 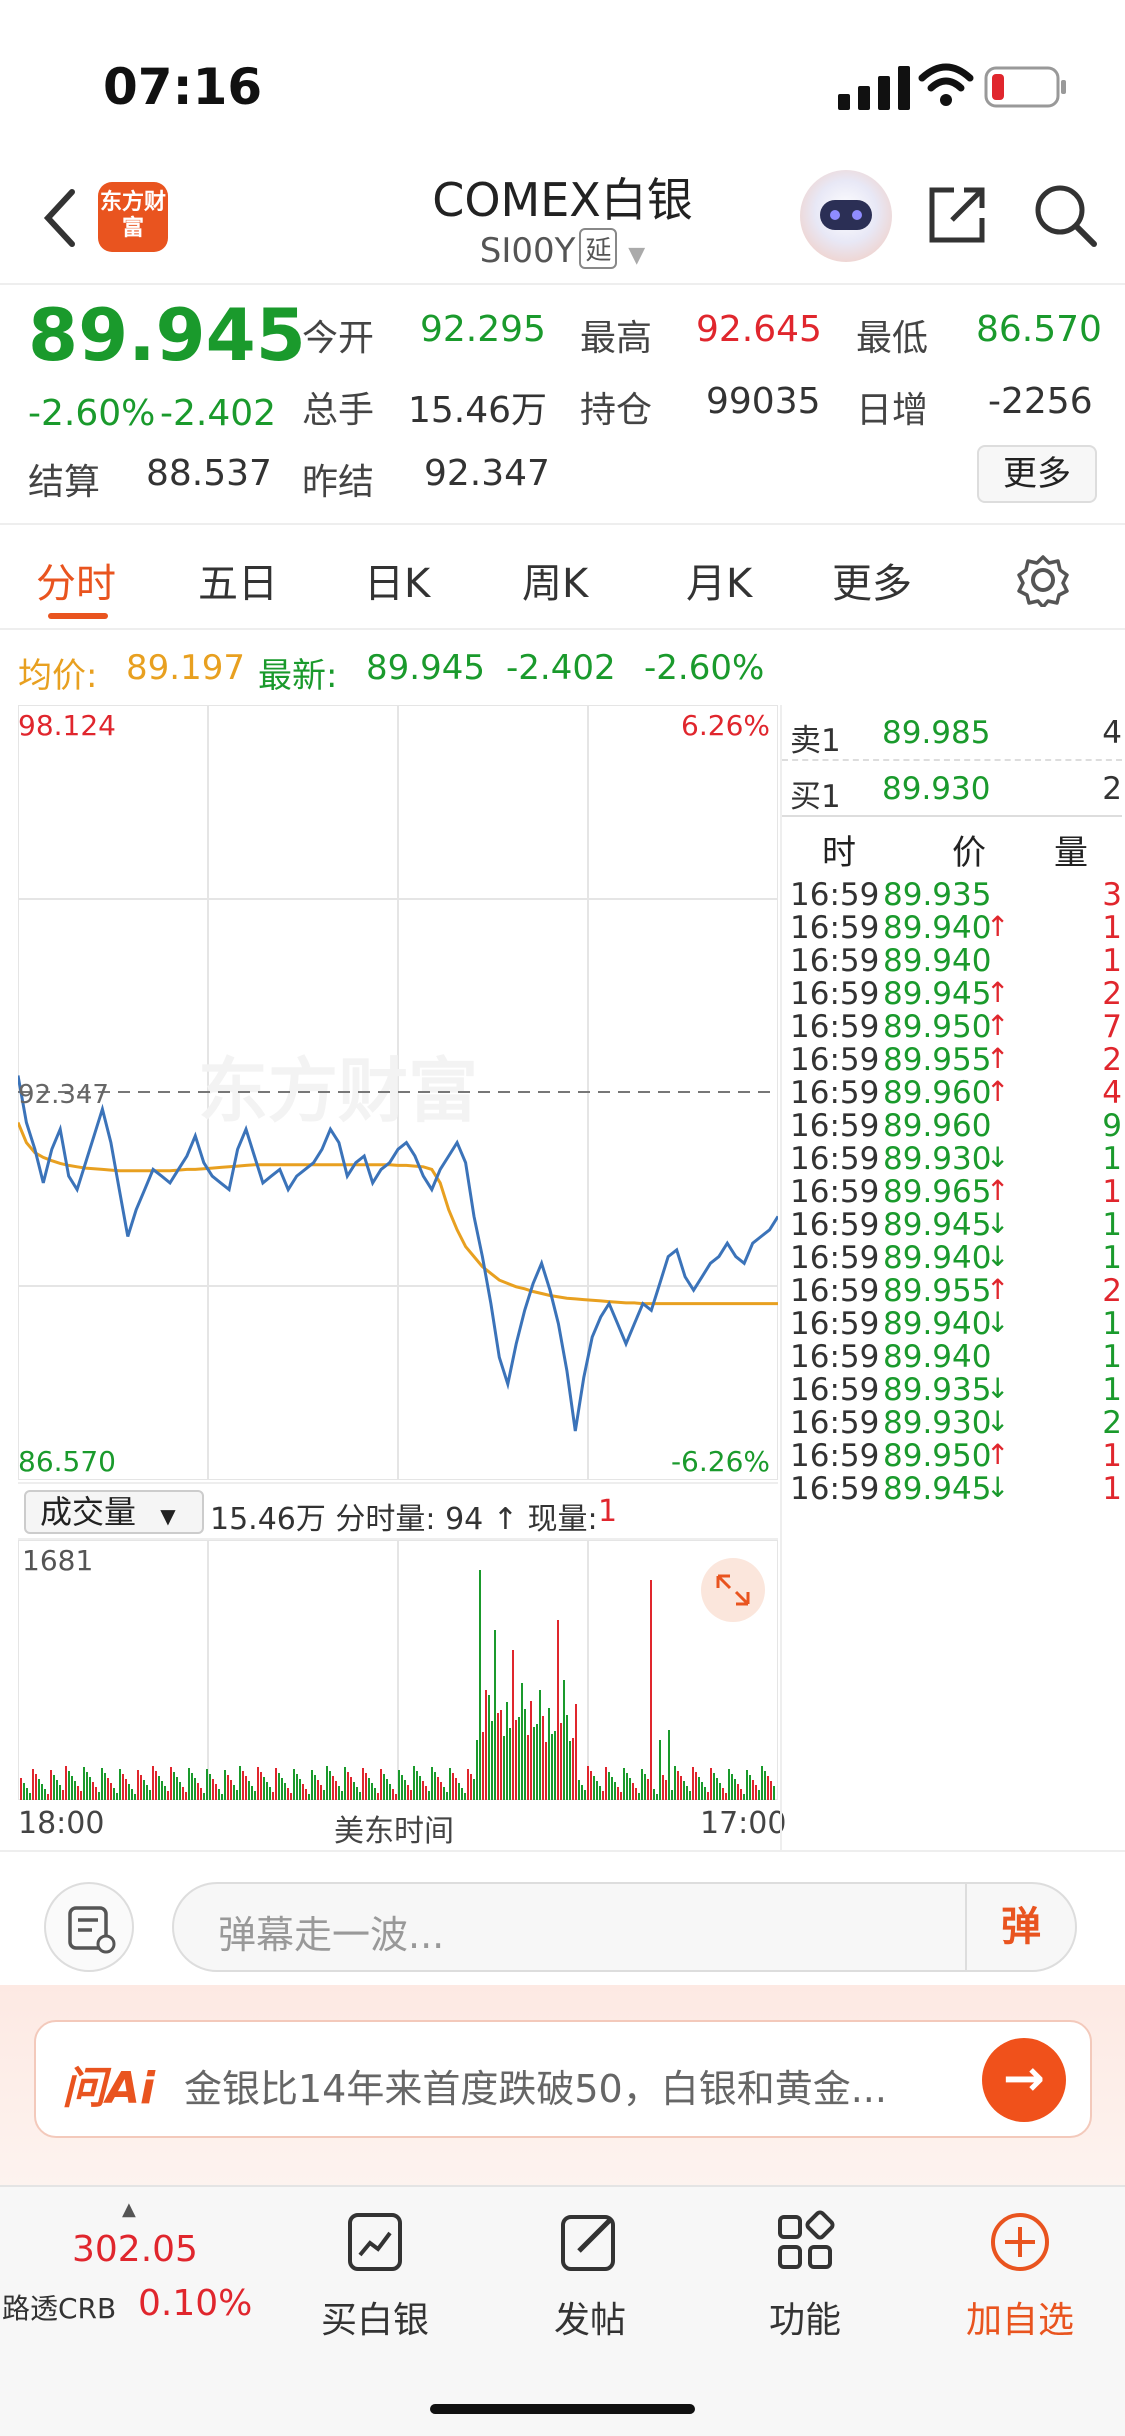 What do you see at coordinates (733, 1590) in the screenshot?
I see `expand-icon` at bounding box center [733, 1590].